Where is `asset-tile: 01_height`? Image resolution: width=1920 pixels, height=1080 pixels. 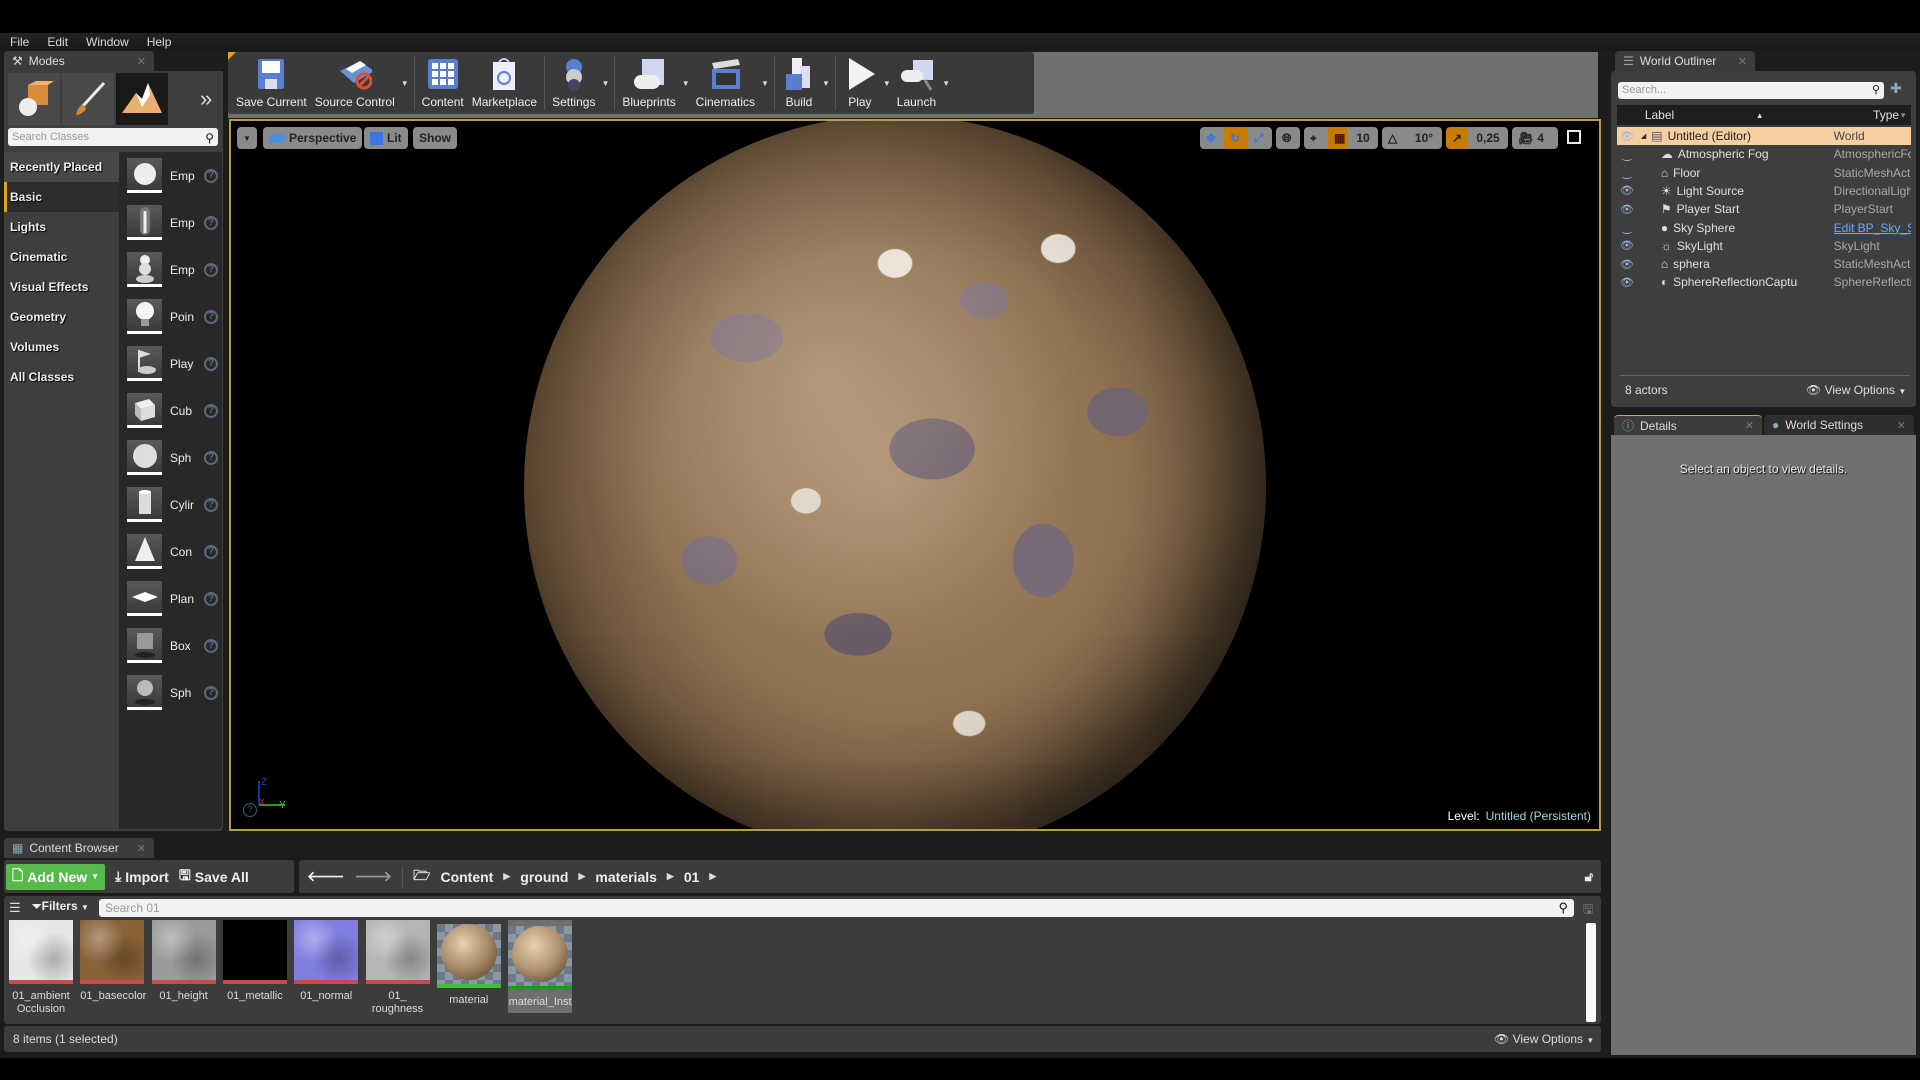
asset-tile: 01_height is located at coordinates (183, 961).